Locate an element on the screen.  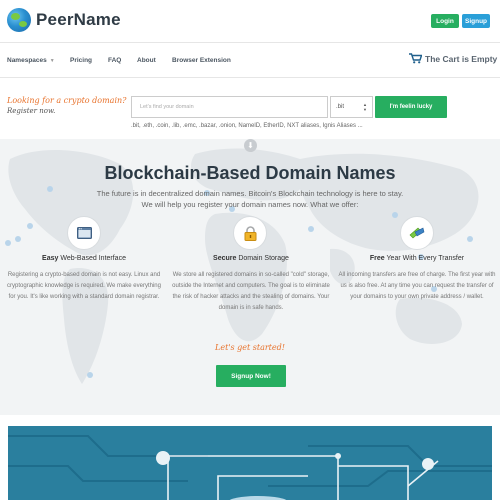
signup-now-button: Signup Now! is located at coordinates (251, 376).